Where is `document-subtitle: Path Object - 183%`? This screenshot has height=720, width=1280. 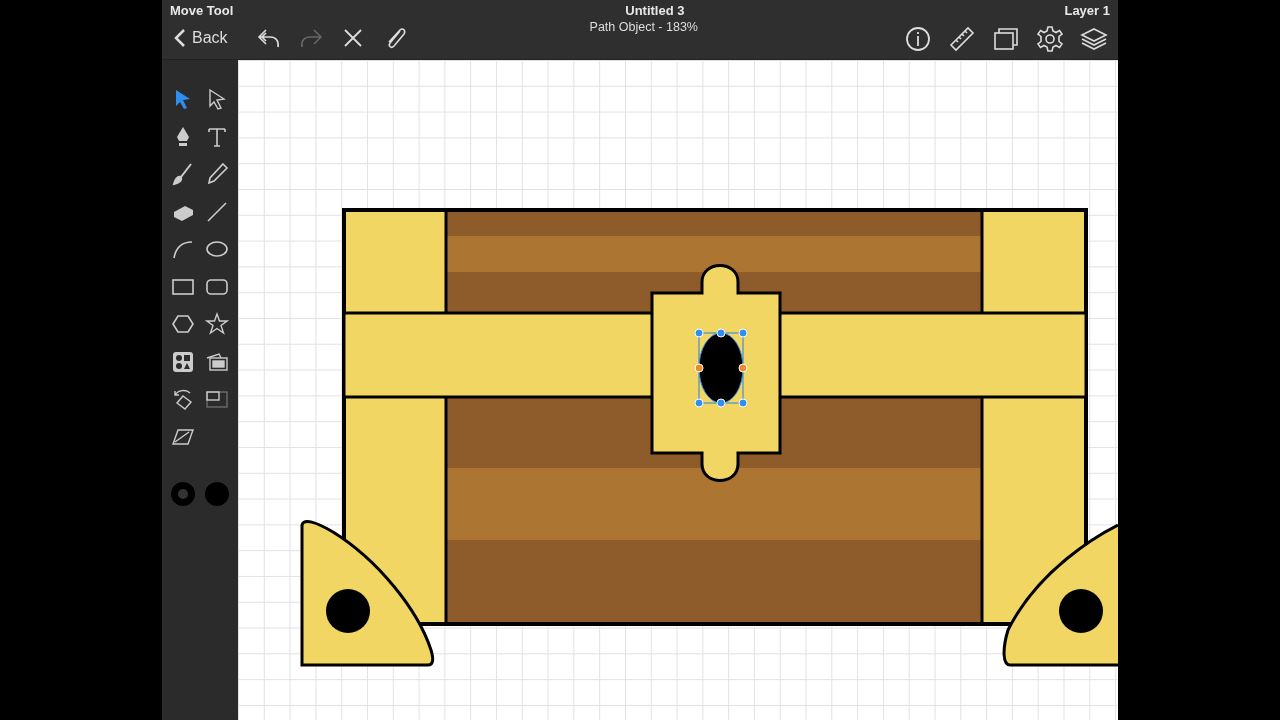
document-subtitle: Path Object - 183% is located at coordinates (643, 27).